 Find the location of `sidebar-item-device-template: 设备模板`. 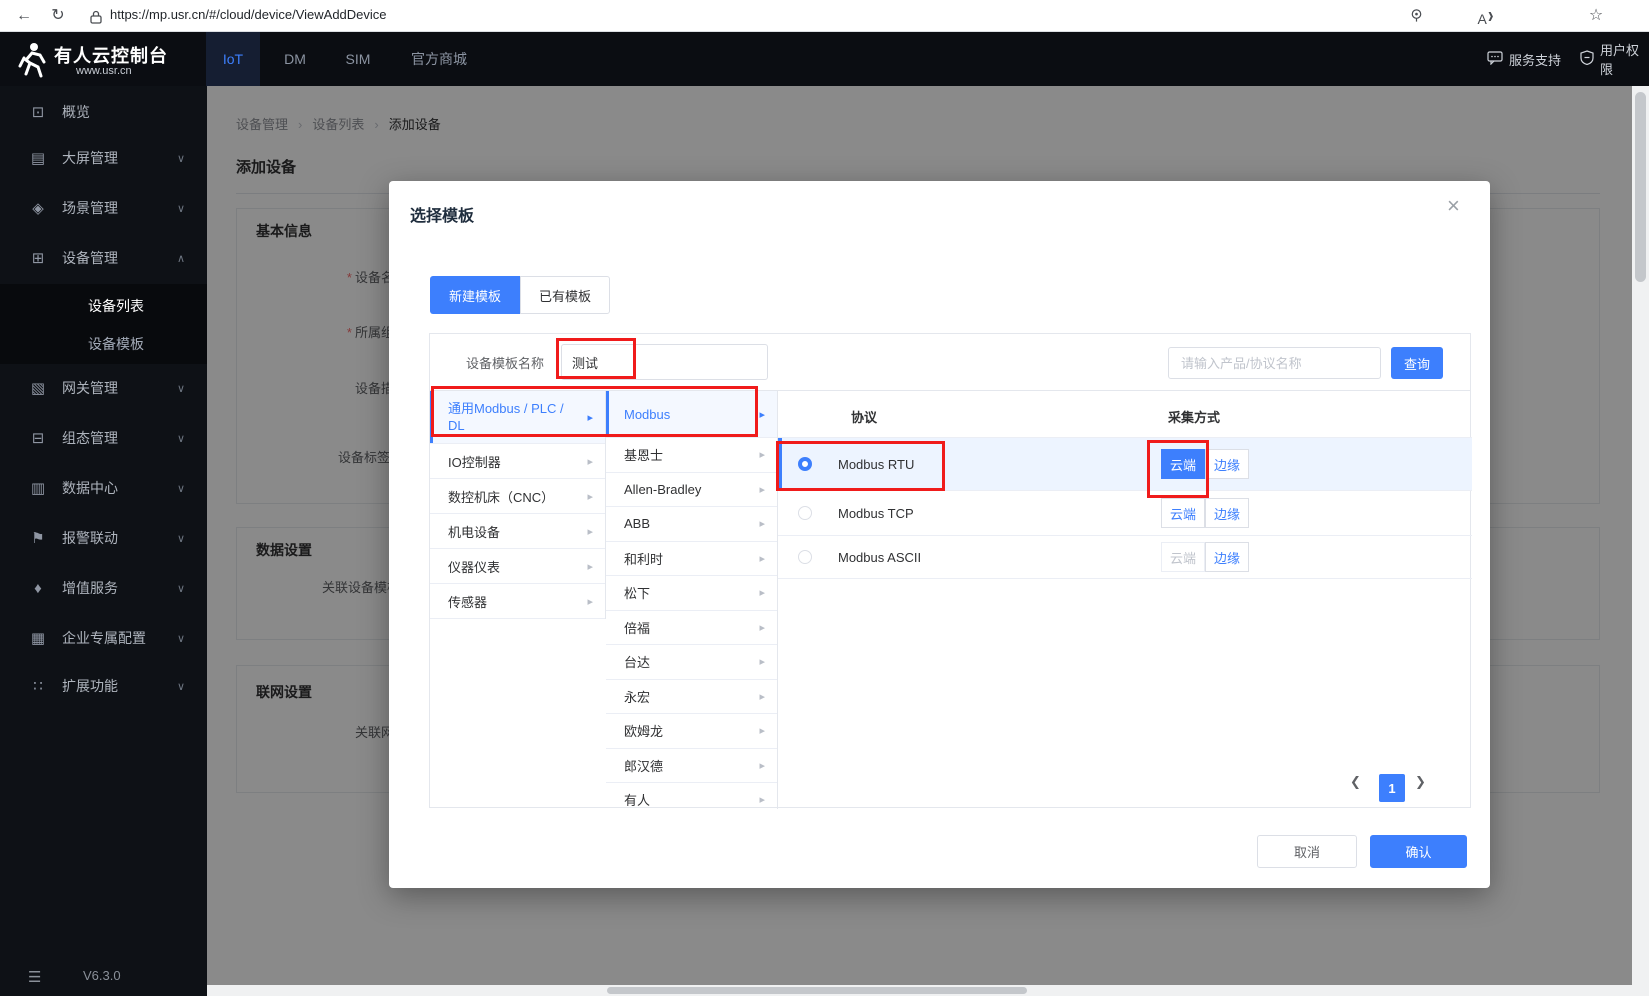

sidebar-item-device-template: 设备模板 is located at coordinates (116, 344).